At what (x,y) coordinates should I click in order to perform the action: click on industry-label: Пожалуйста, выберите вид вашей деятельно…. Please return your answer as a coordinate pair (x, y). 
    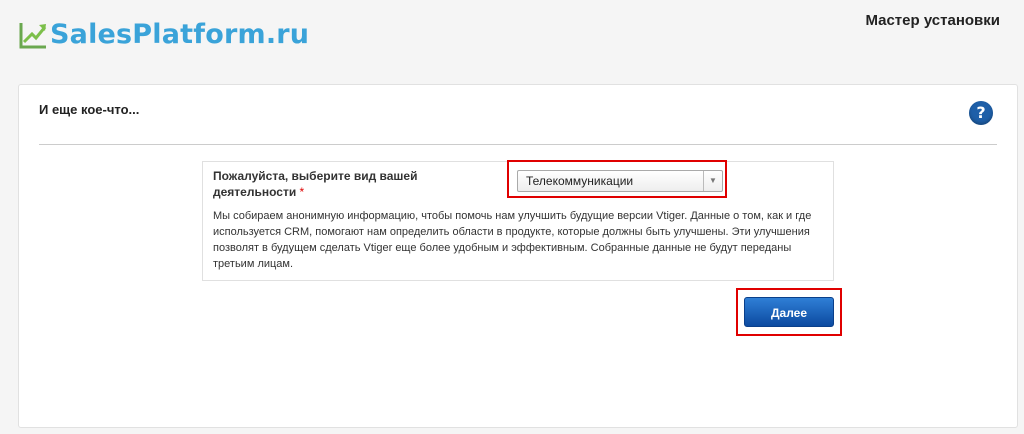
    Looking at the image, I should click on (333, 184).